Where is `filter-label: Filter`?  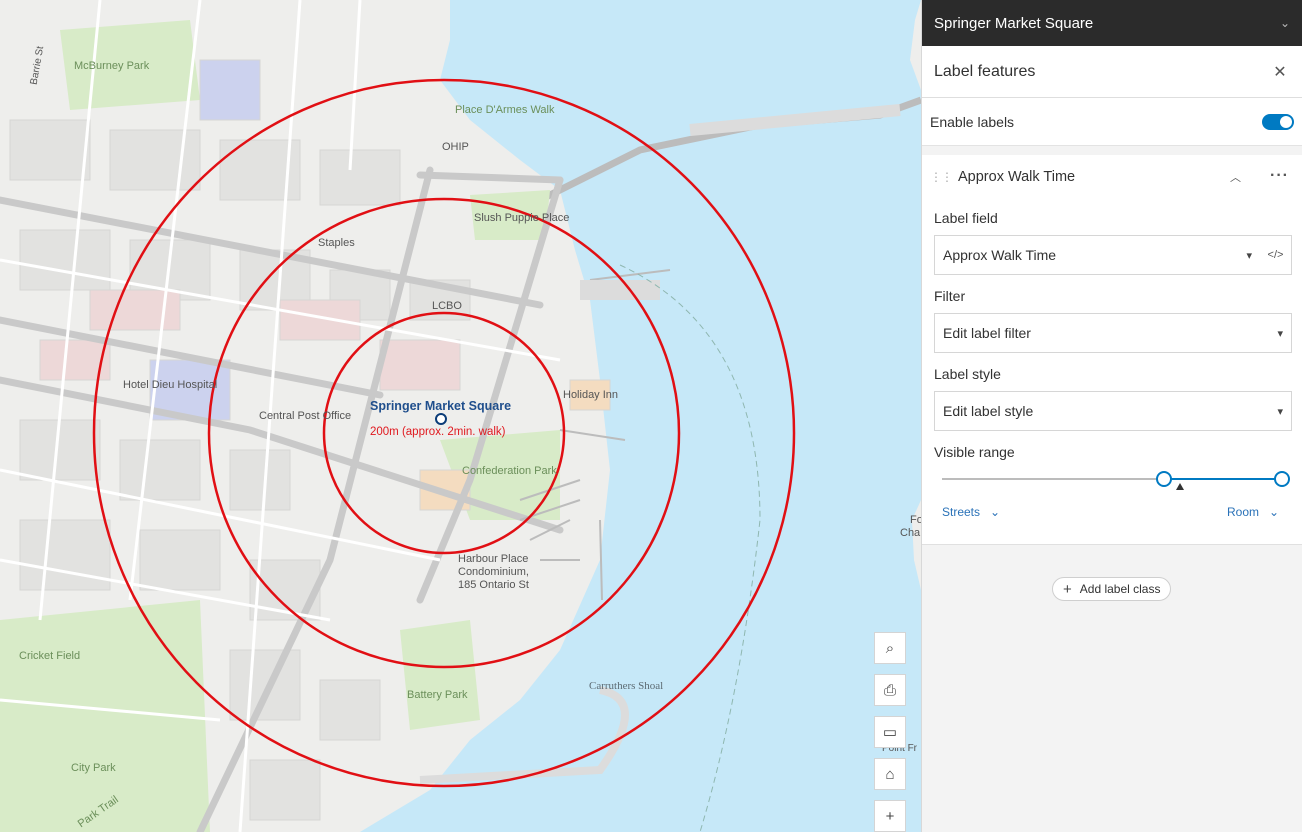
filter-label: Filter is located at coordinates (950, 296).